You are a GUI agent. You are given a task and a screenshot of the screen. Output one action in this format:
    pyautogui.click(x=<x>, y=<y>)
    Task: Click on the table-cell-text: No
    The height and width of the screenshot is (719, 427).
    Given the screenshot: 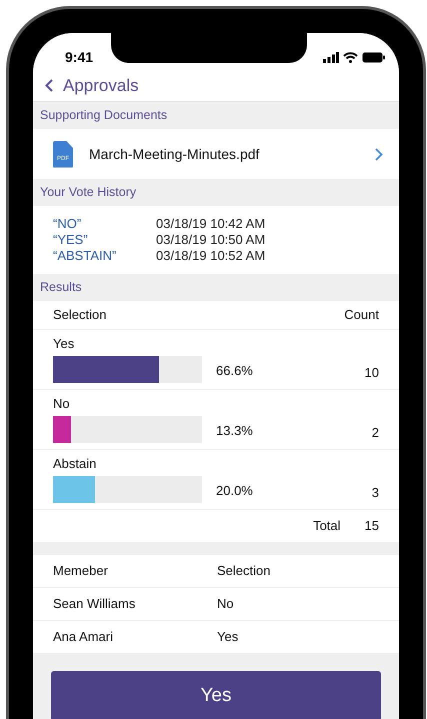 What is the action you would take?
    pyautogui.click(x=225, y=604)
    